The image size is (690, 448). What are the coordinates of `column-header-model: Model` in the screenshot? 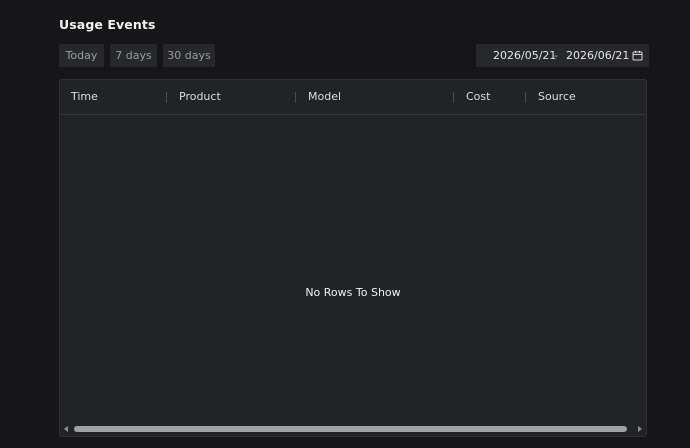 It's located at (324, 97).